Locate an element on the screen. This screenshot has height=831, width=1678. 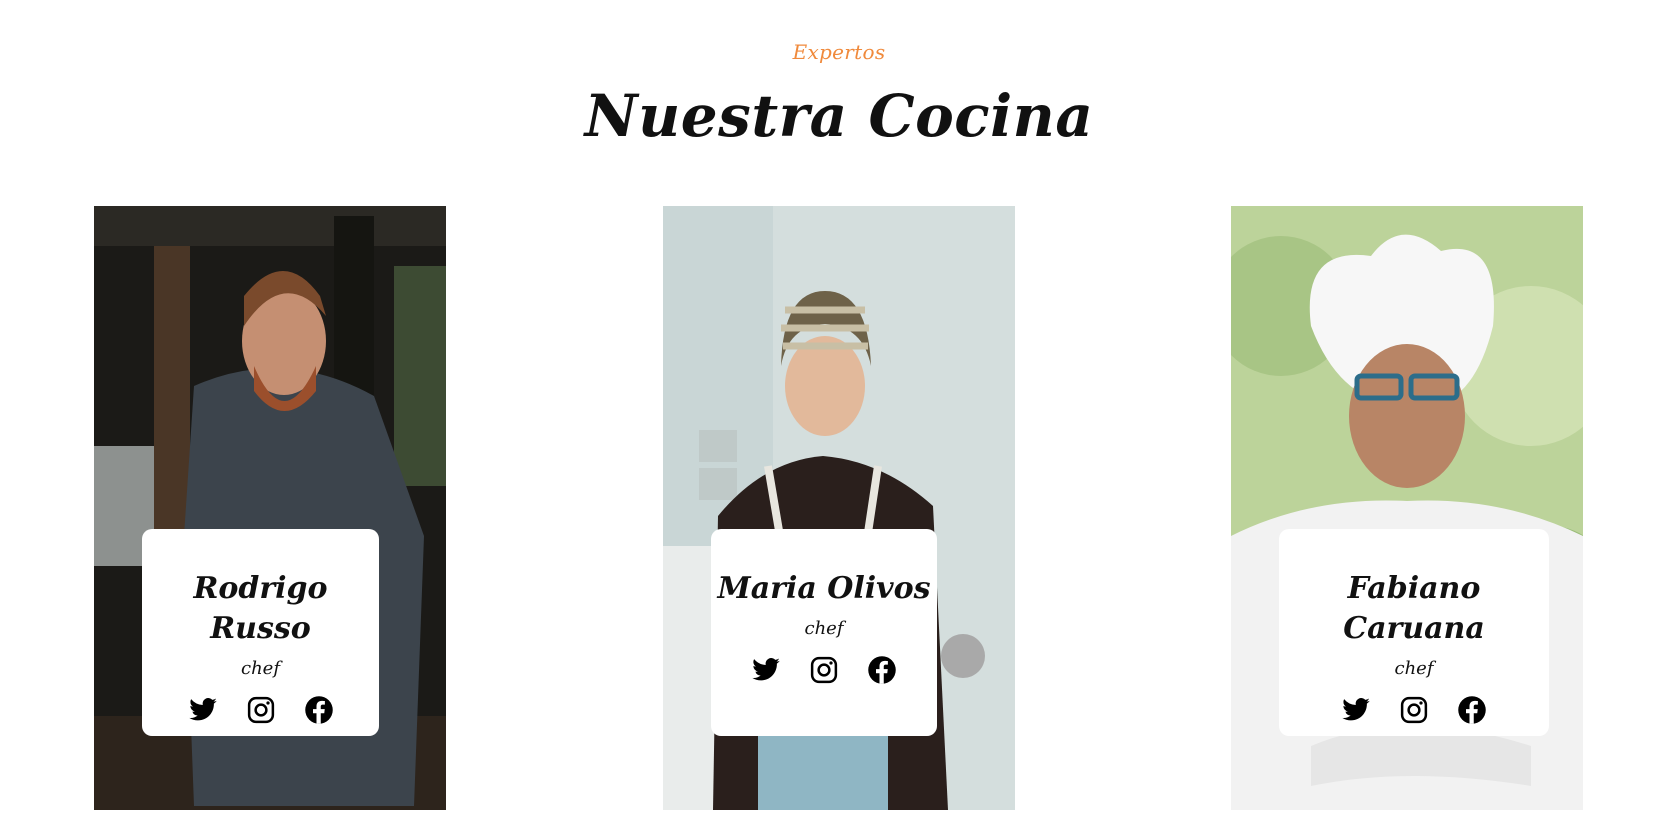
chef-info-card: Rodrigo Russo chef is located at coordinates (260, 632).